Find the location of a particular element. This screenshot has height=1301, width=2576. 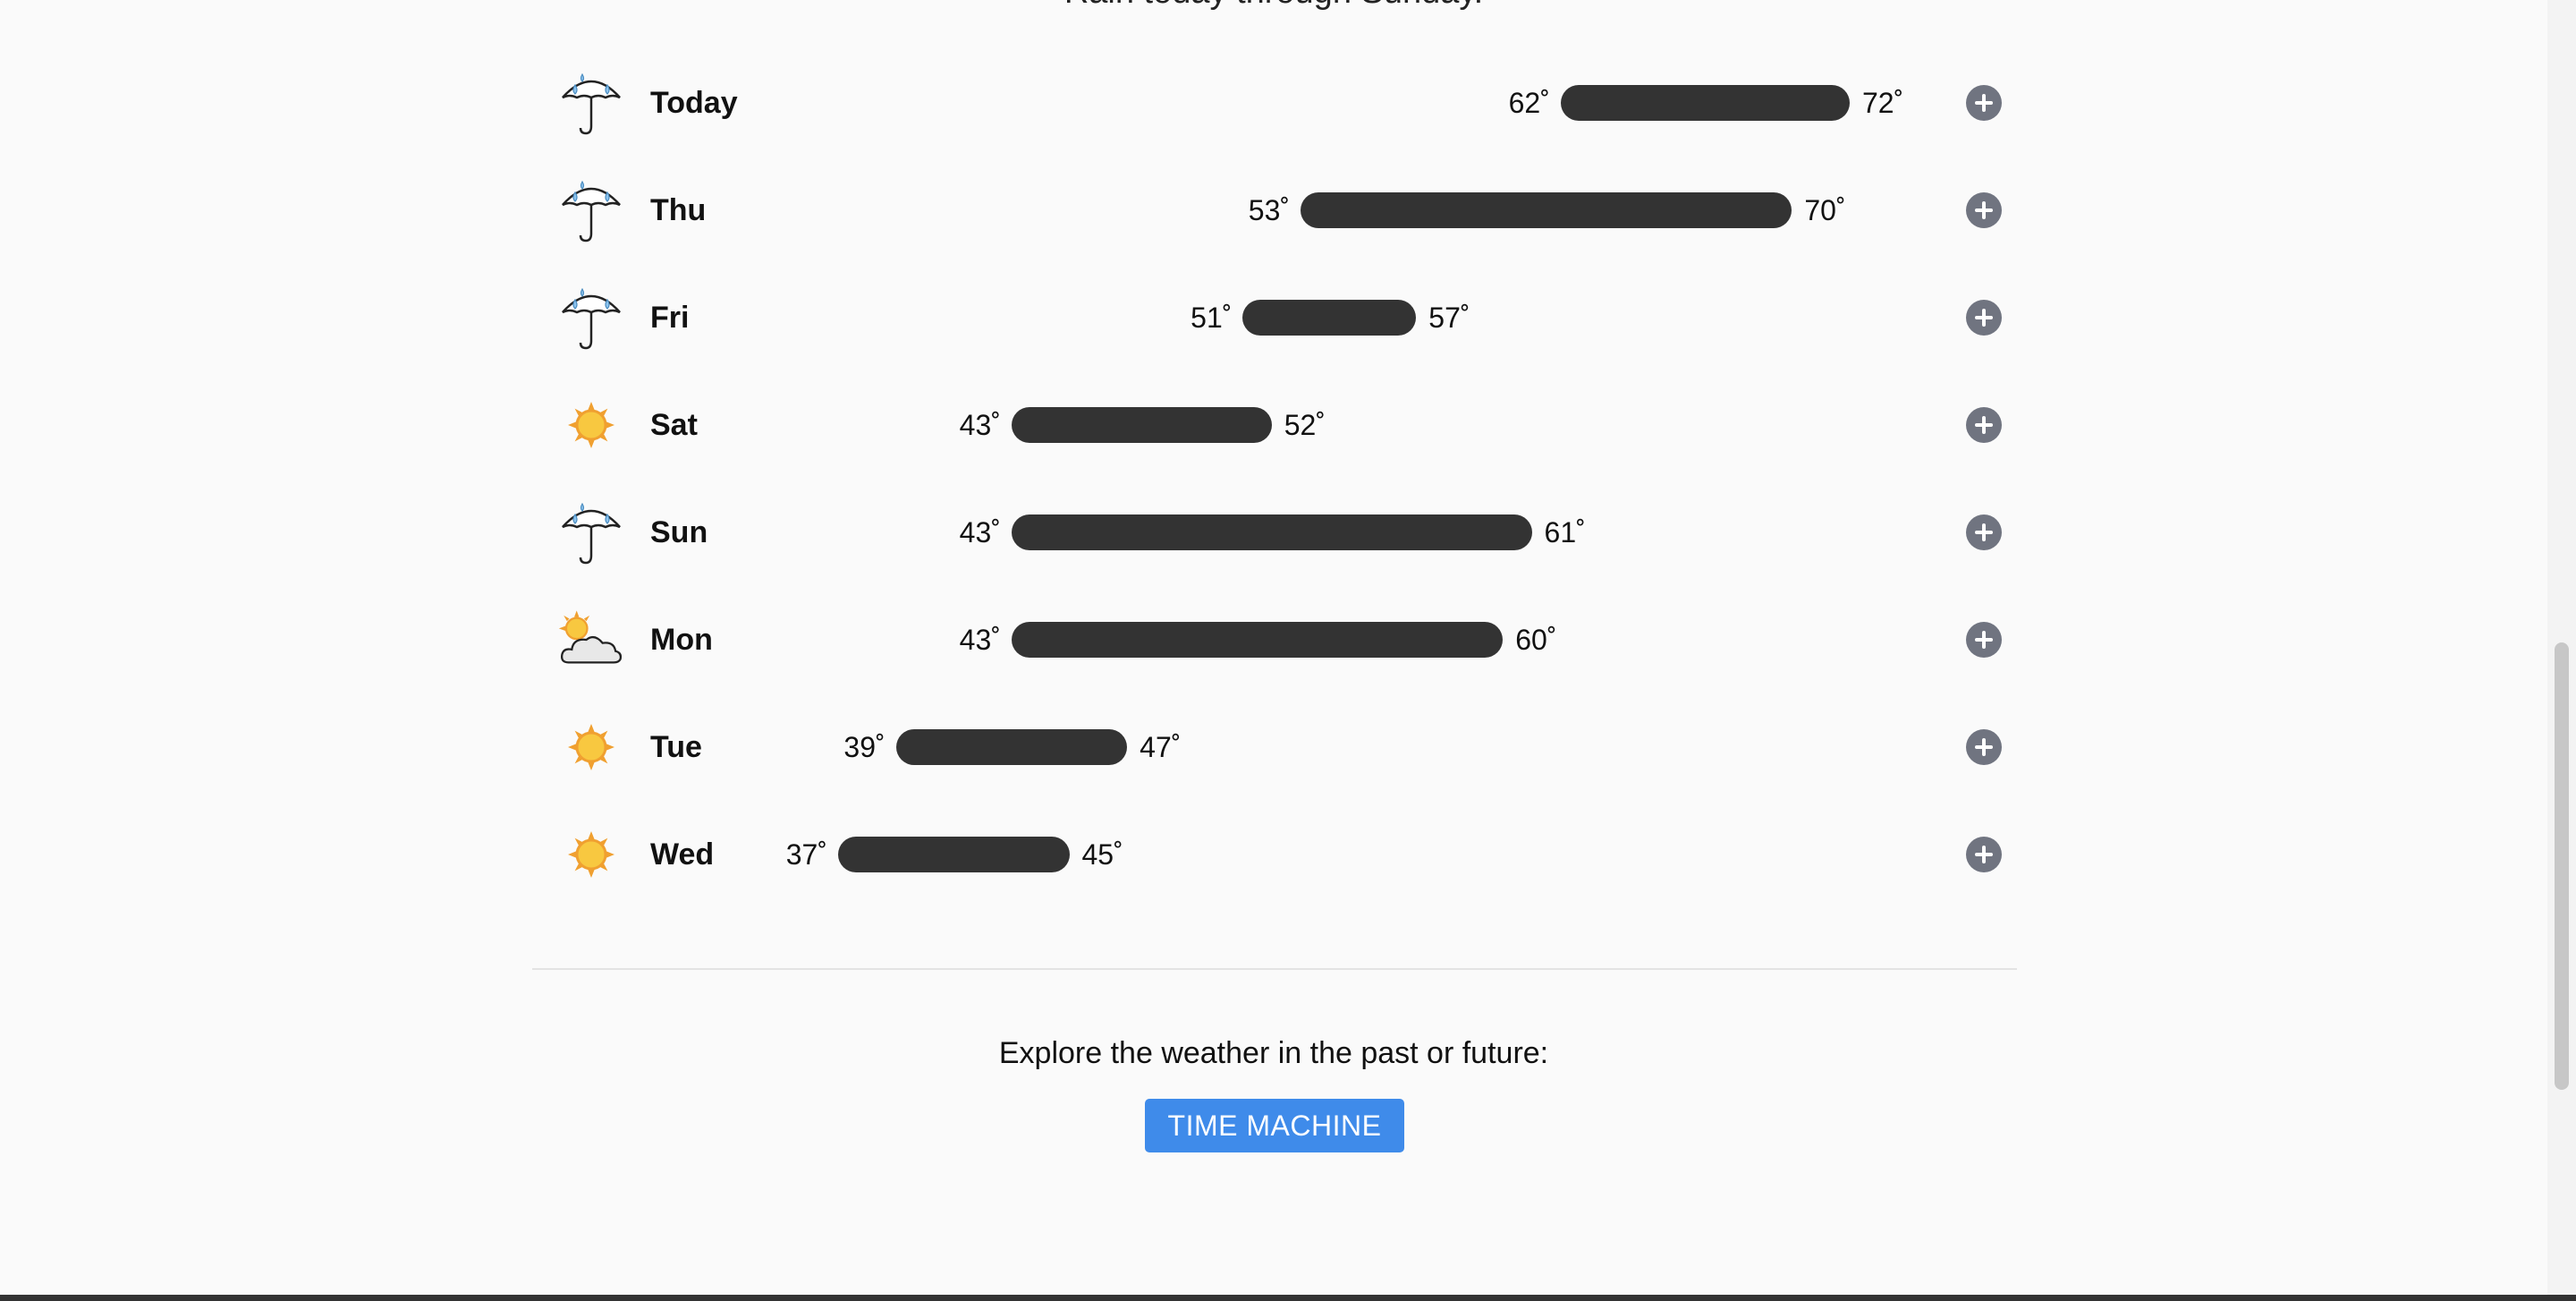

day-row-fri: Fri 51˚ 57˚ is located at coordinates (1274, 317).